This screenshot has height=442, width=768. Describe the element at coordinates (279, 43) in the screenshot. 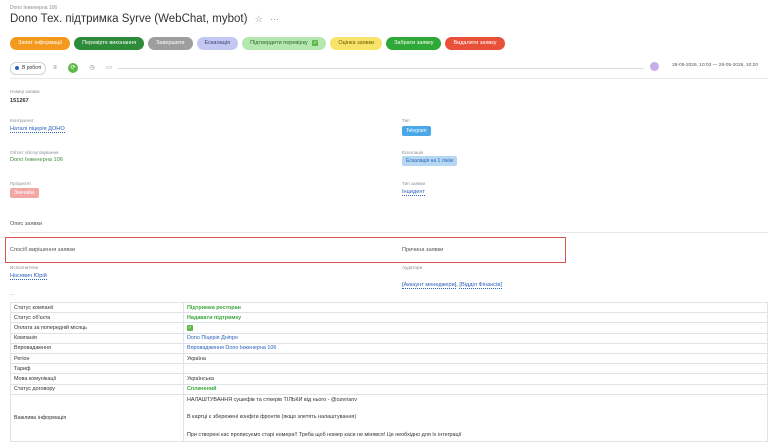

I see `confirm-check-label: Підтвердити перевірку` at that location.